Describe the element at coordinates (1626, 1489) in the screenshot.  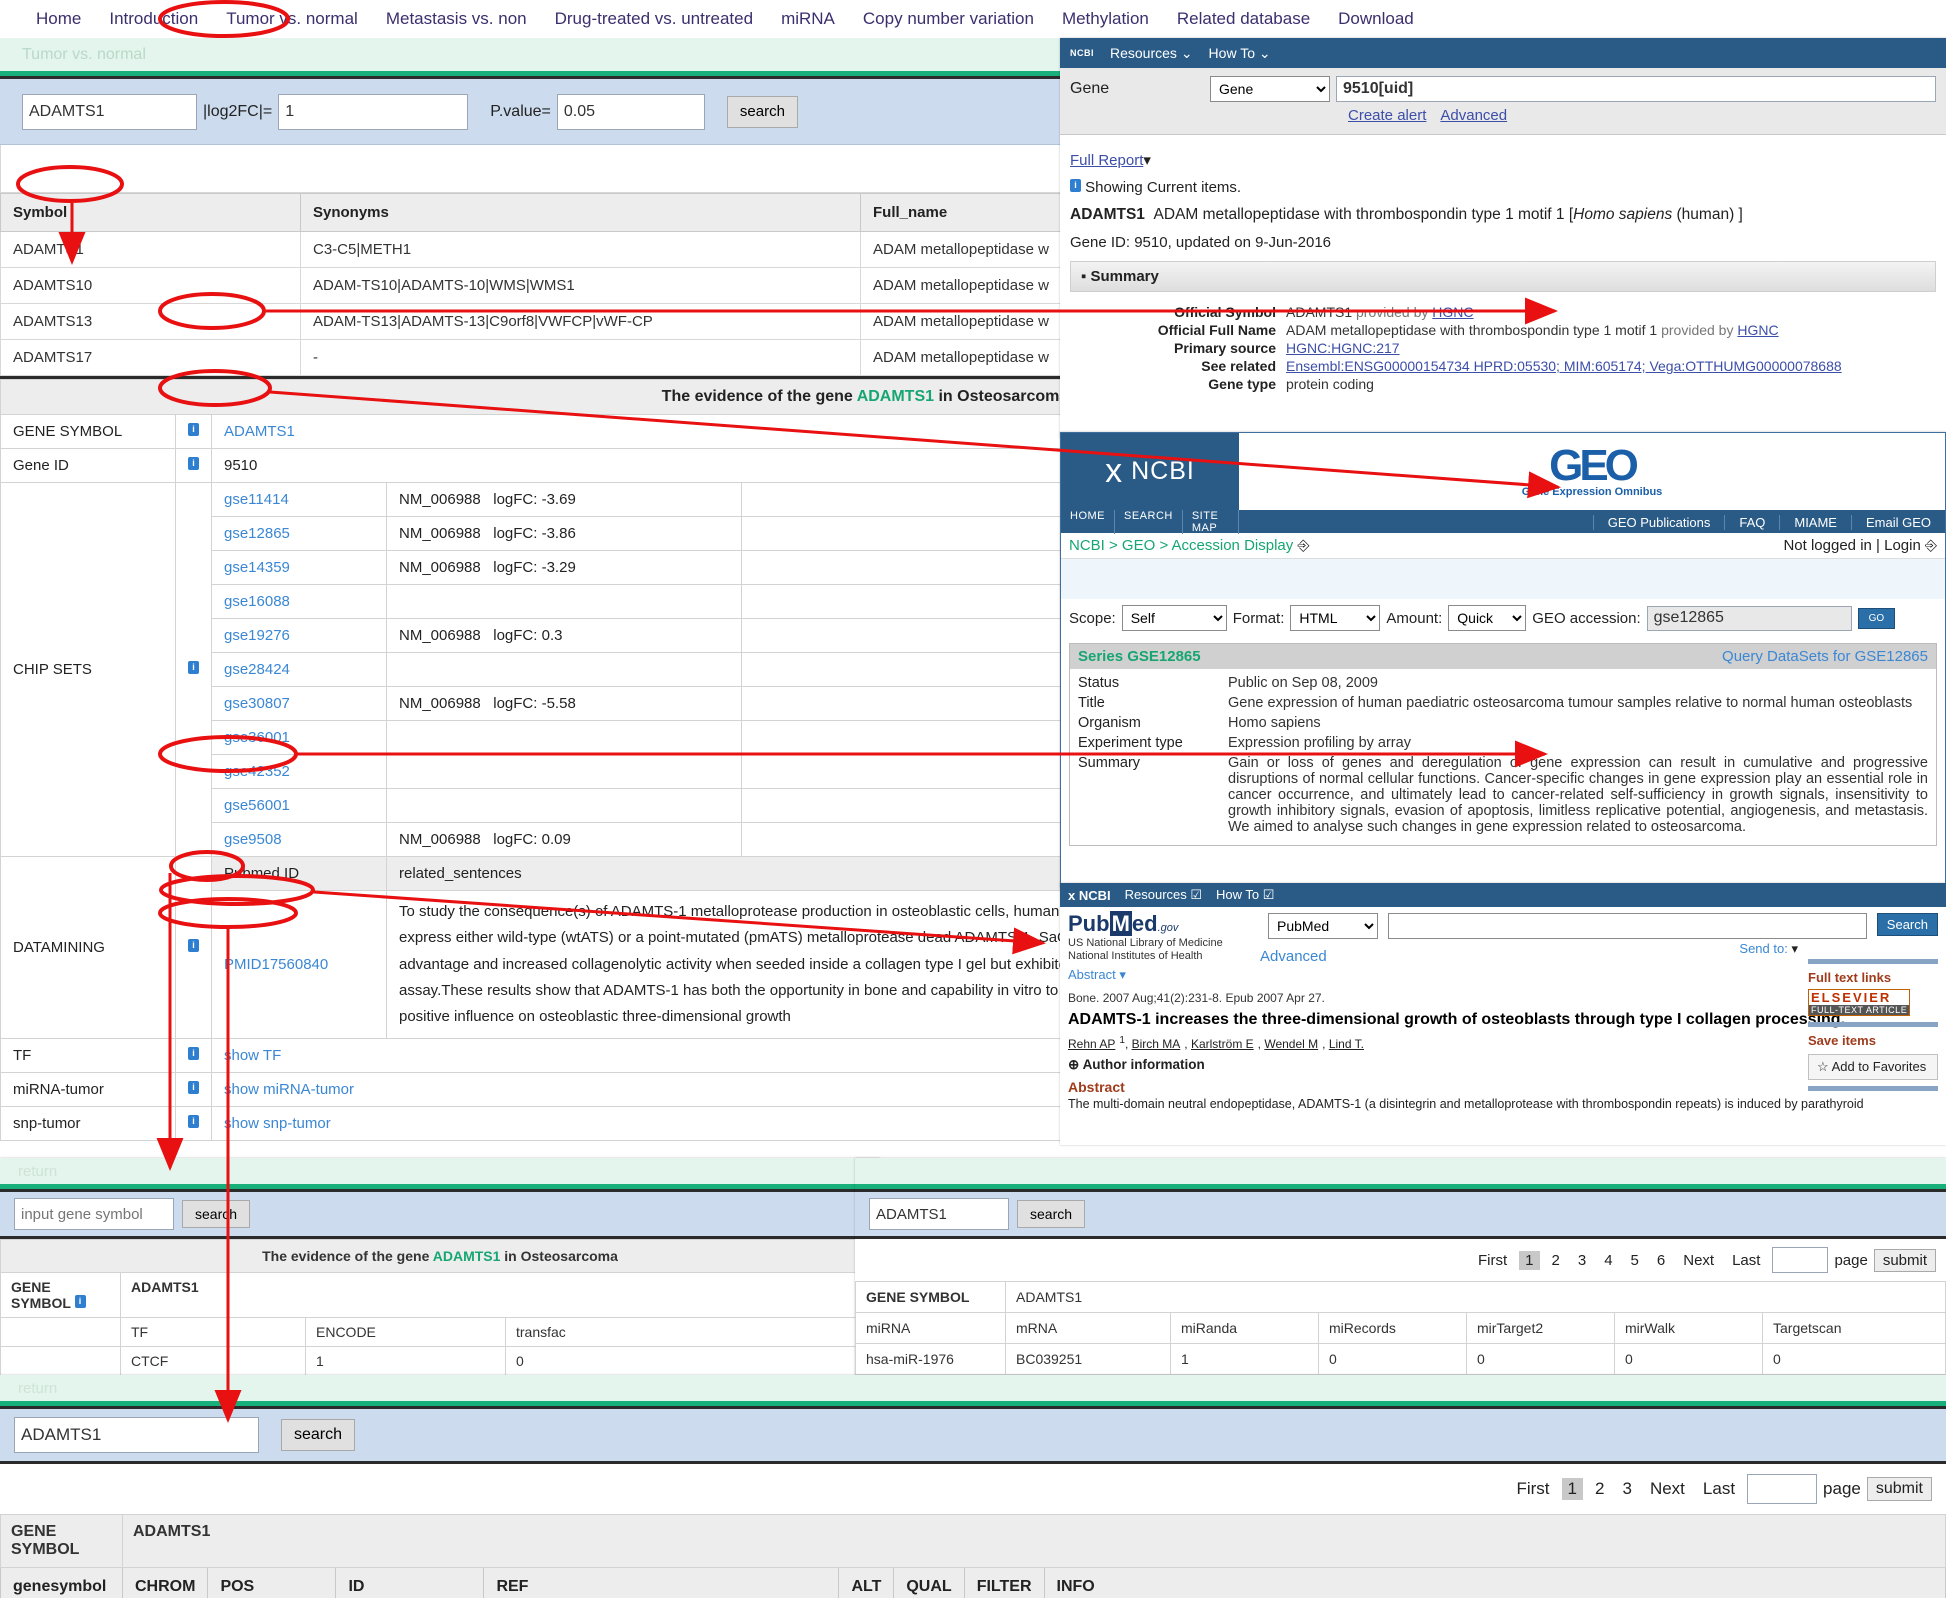
I see `page-3: 3` at that location.